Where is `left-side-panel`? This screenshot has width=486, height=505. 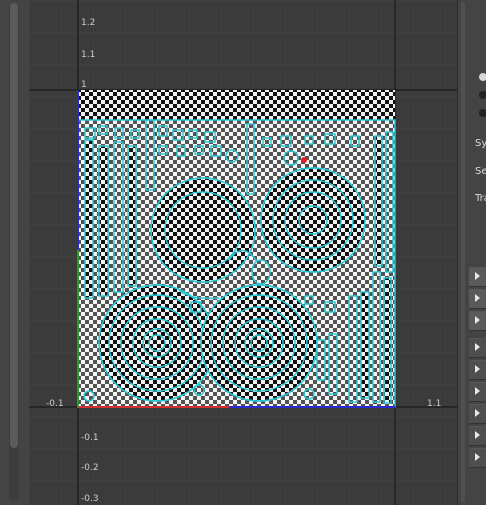 left-side-panel is located at coordinates (14, 252).